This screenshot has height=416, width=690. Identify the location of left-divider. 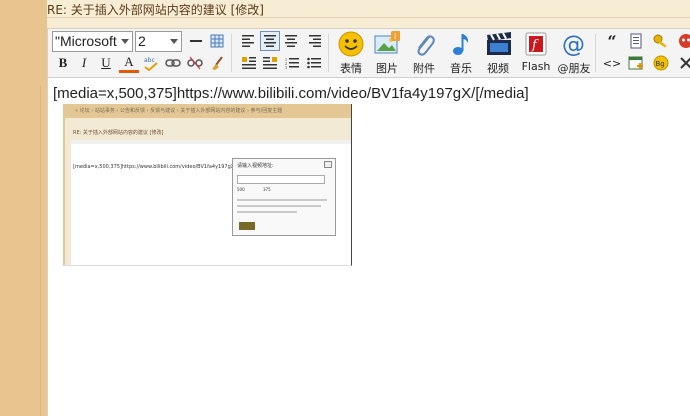
(40, 251).